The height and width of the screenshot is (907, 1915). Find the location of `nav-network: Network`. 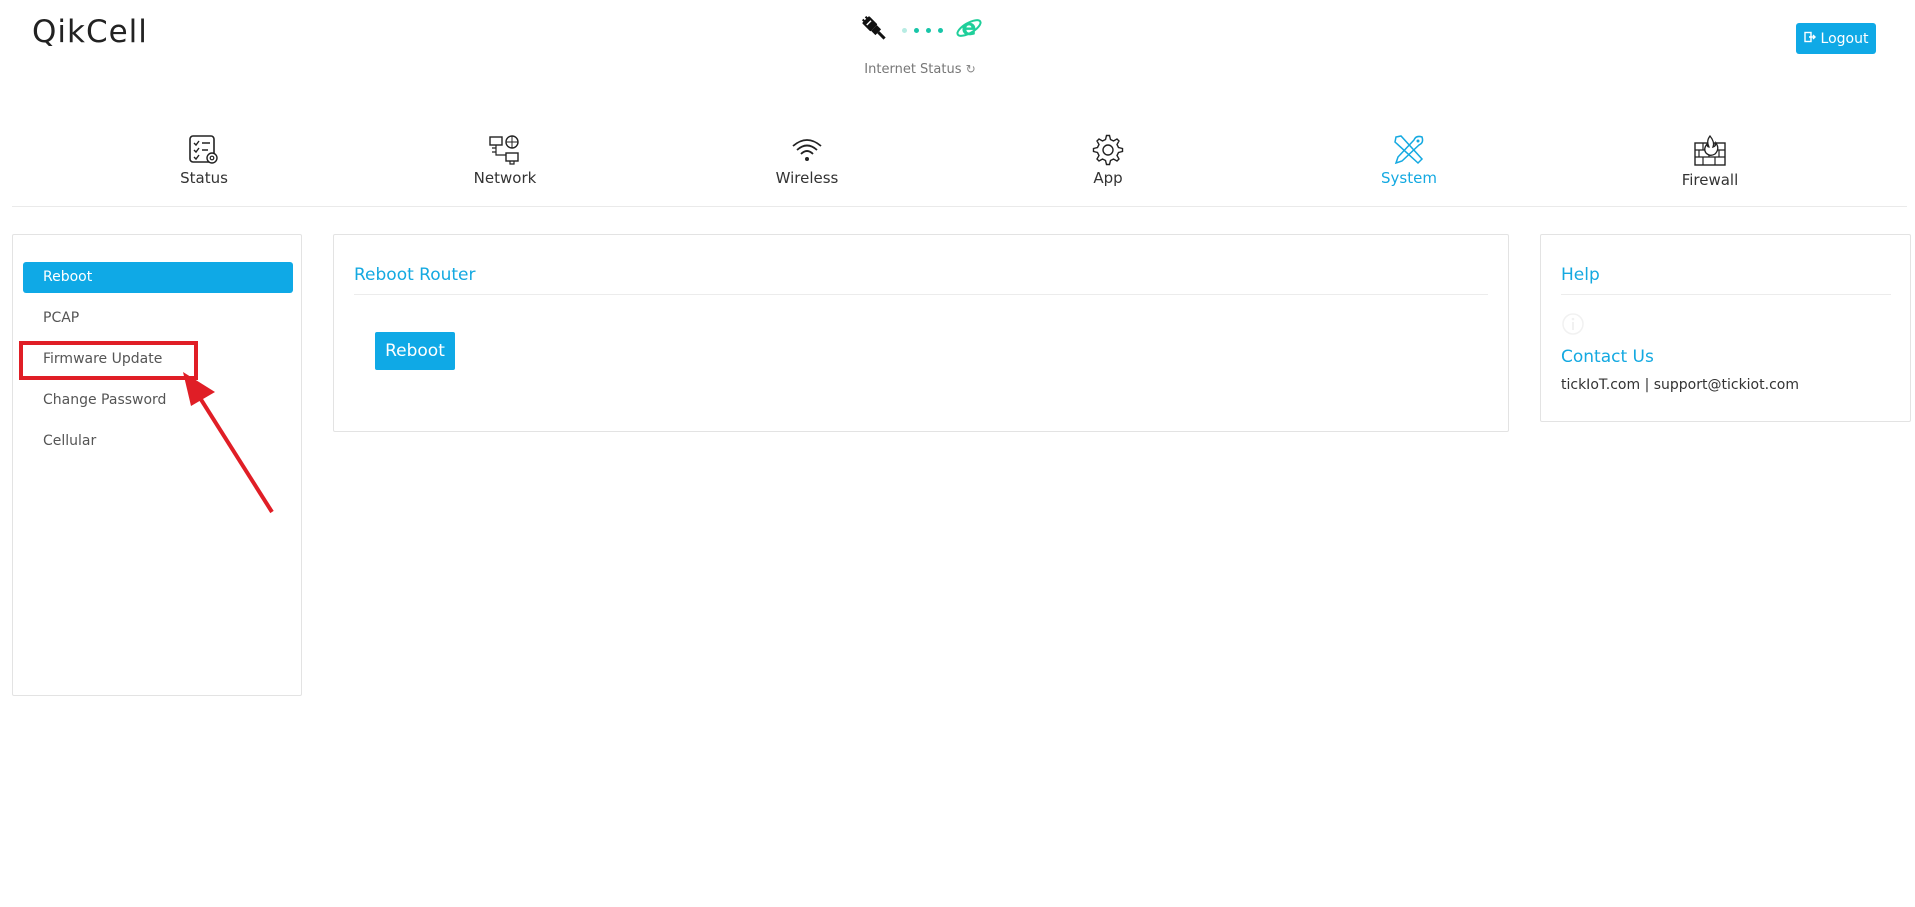

nav-network: Network is located at coordinates (505, 160).